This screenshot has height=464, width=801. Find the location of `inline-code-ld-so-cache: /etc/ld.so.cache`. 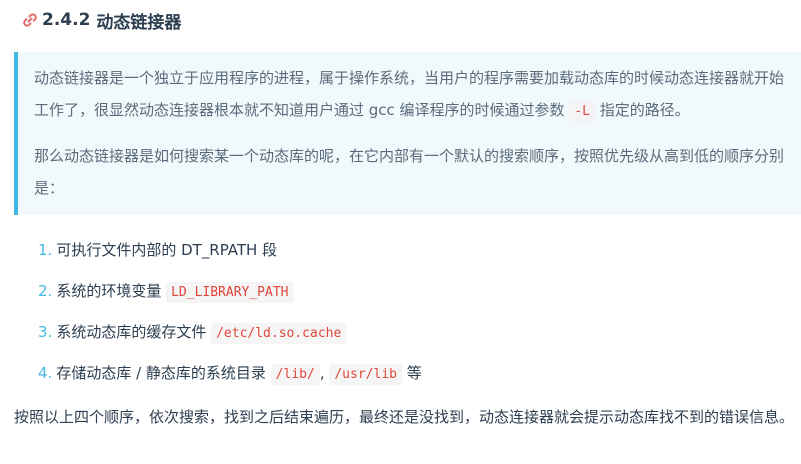

inline-code-ld-so-cache: /etc/ld.so.cache is located at coordinates (279, 333).